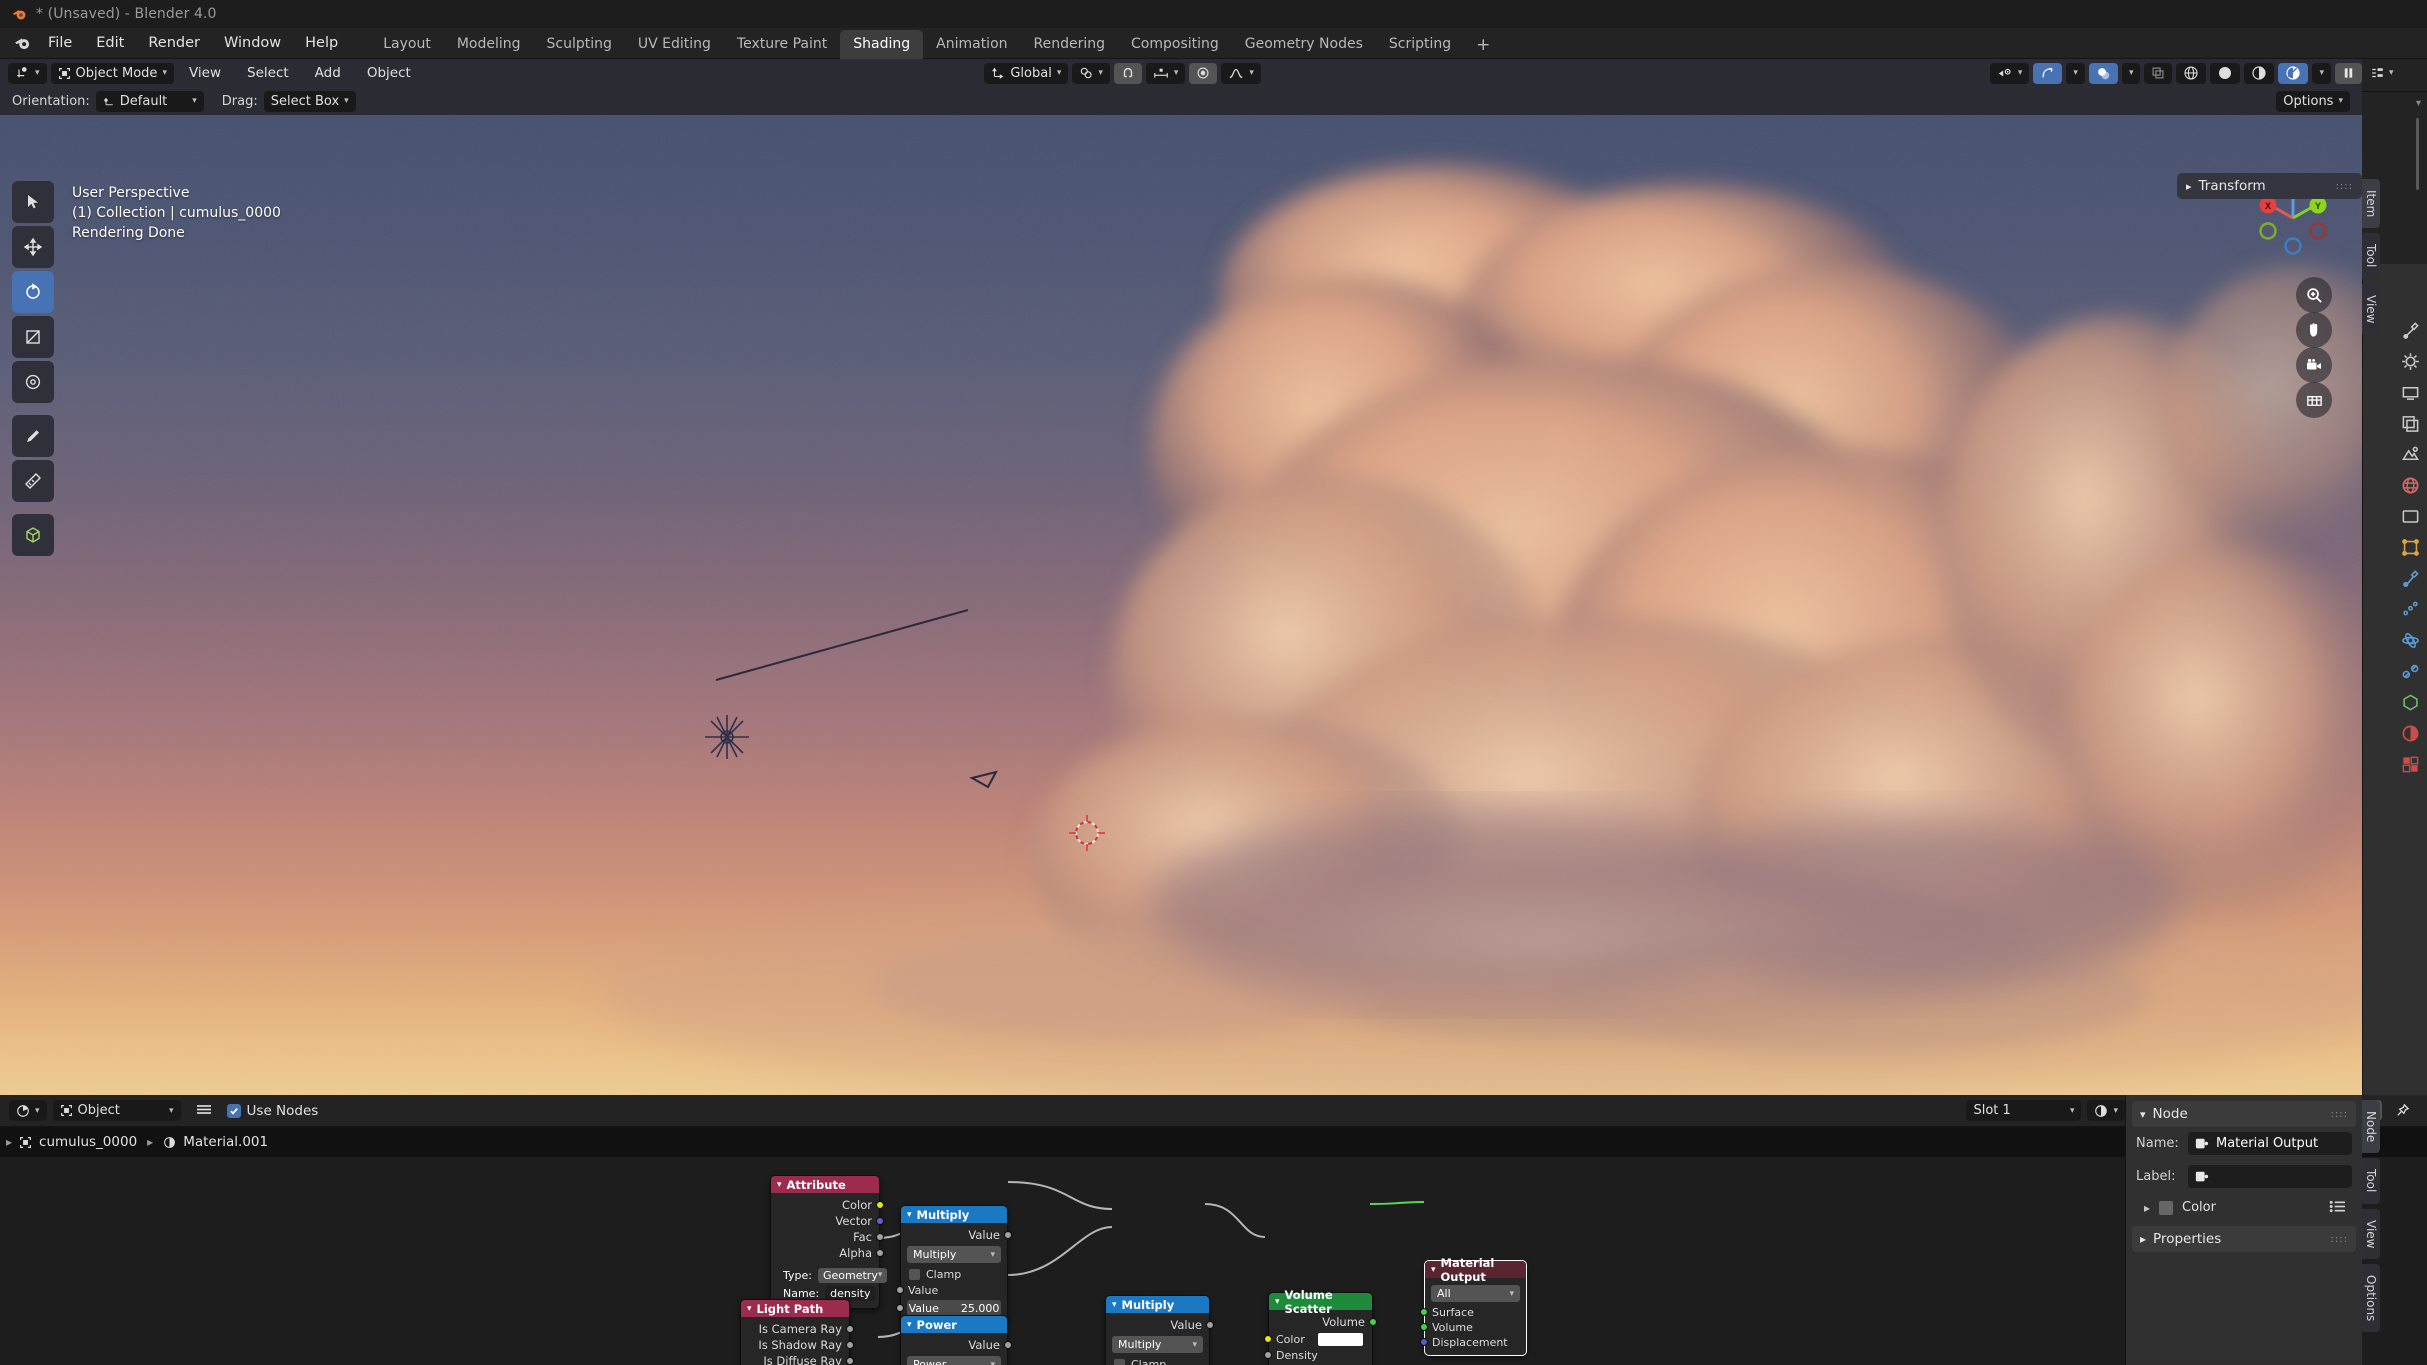 The image size is (2427, 1365). What do you see at coordinates (1268, 1355) in the screenshot?
I see `socket-density-in` at bounding box center [1268, 1355].